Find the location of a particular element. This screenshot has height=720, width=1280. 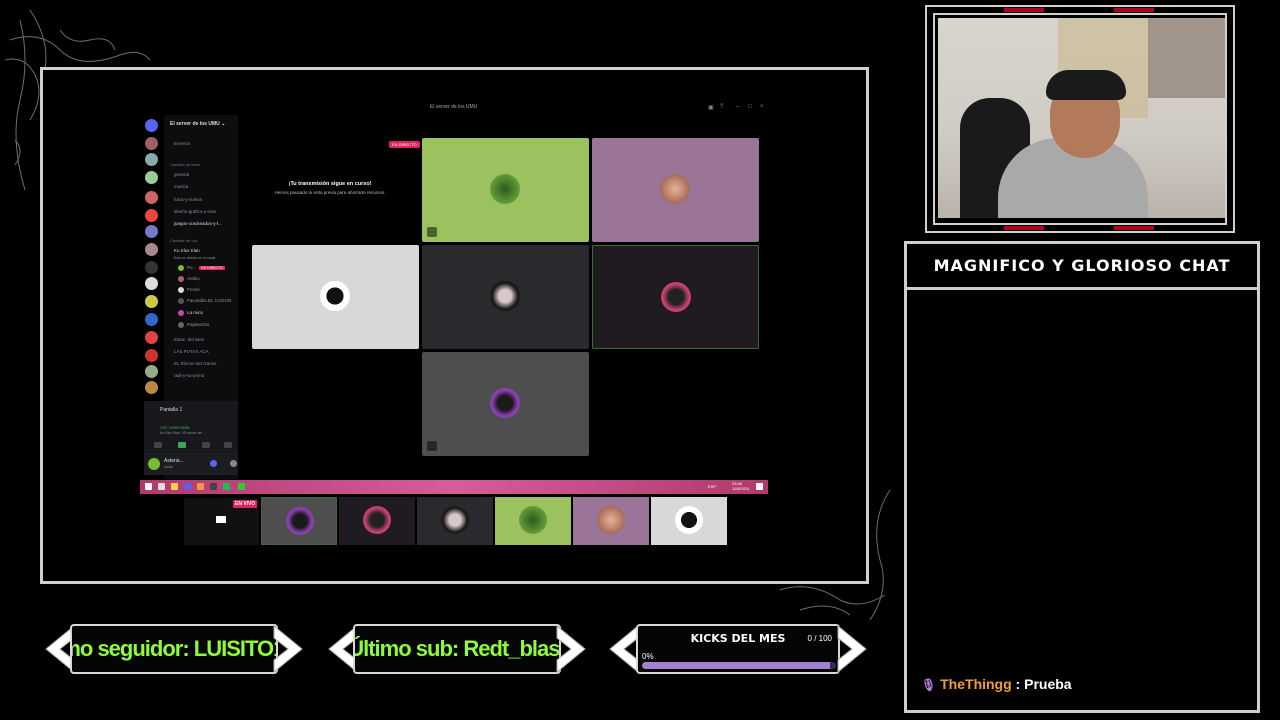

screen-share-icon is located at coordinates (182, 445).